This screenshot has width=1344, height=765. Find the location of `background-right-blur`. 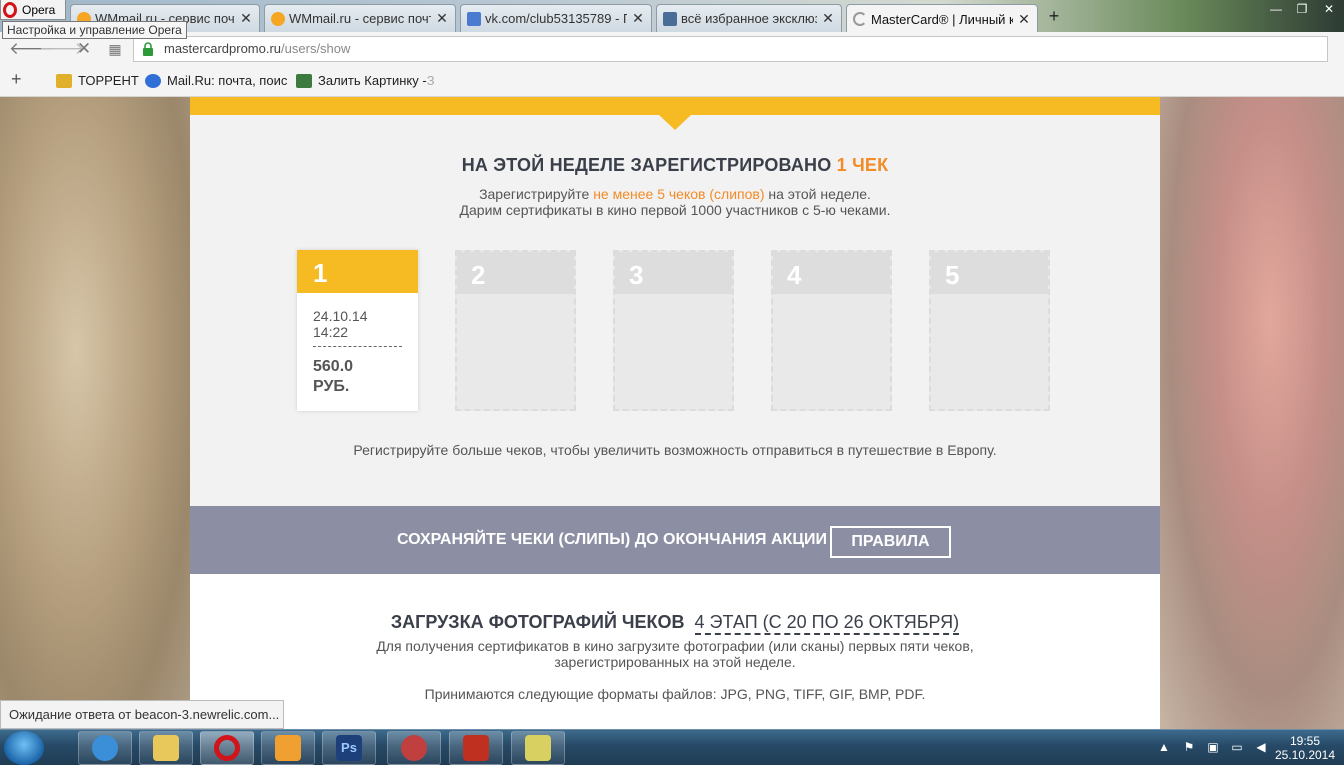

background-right-blur is located at coordinates (1252, 413).